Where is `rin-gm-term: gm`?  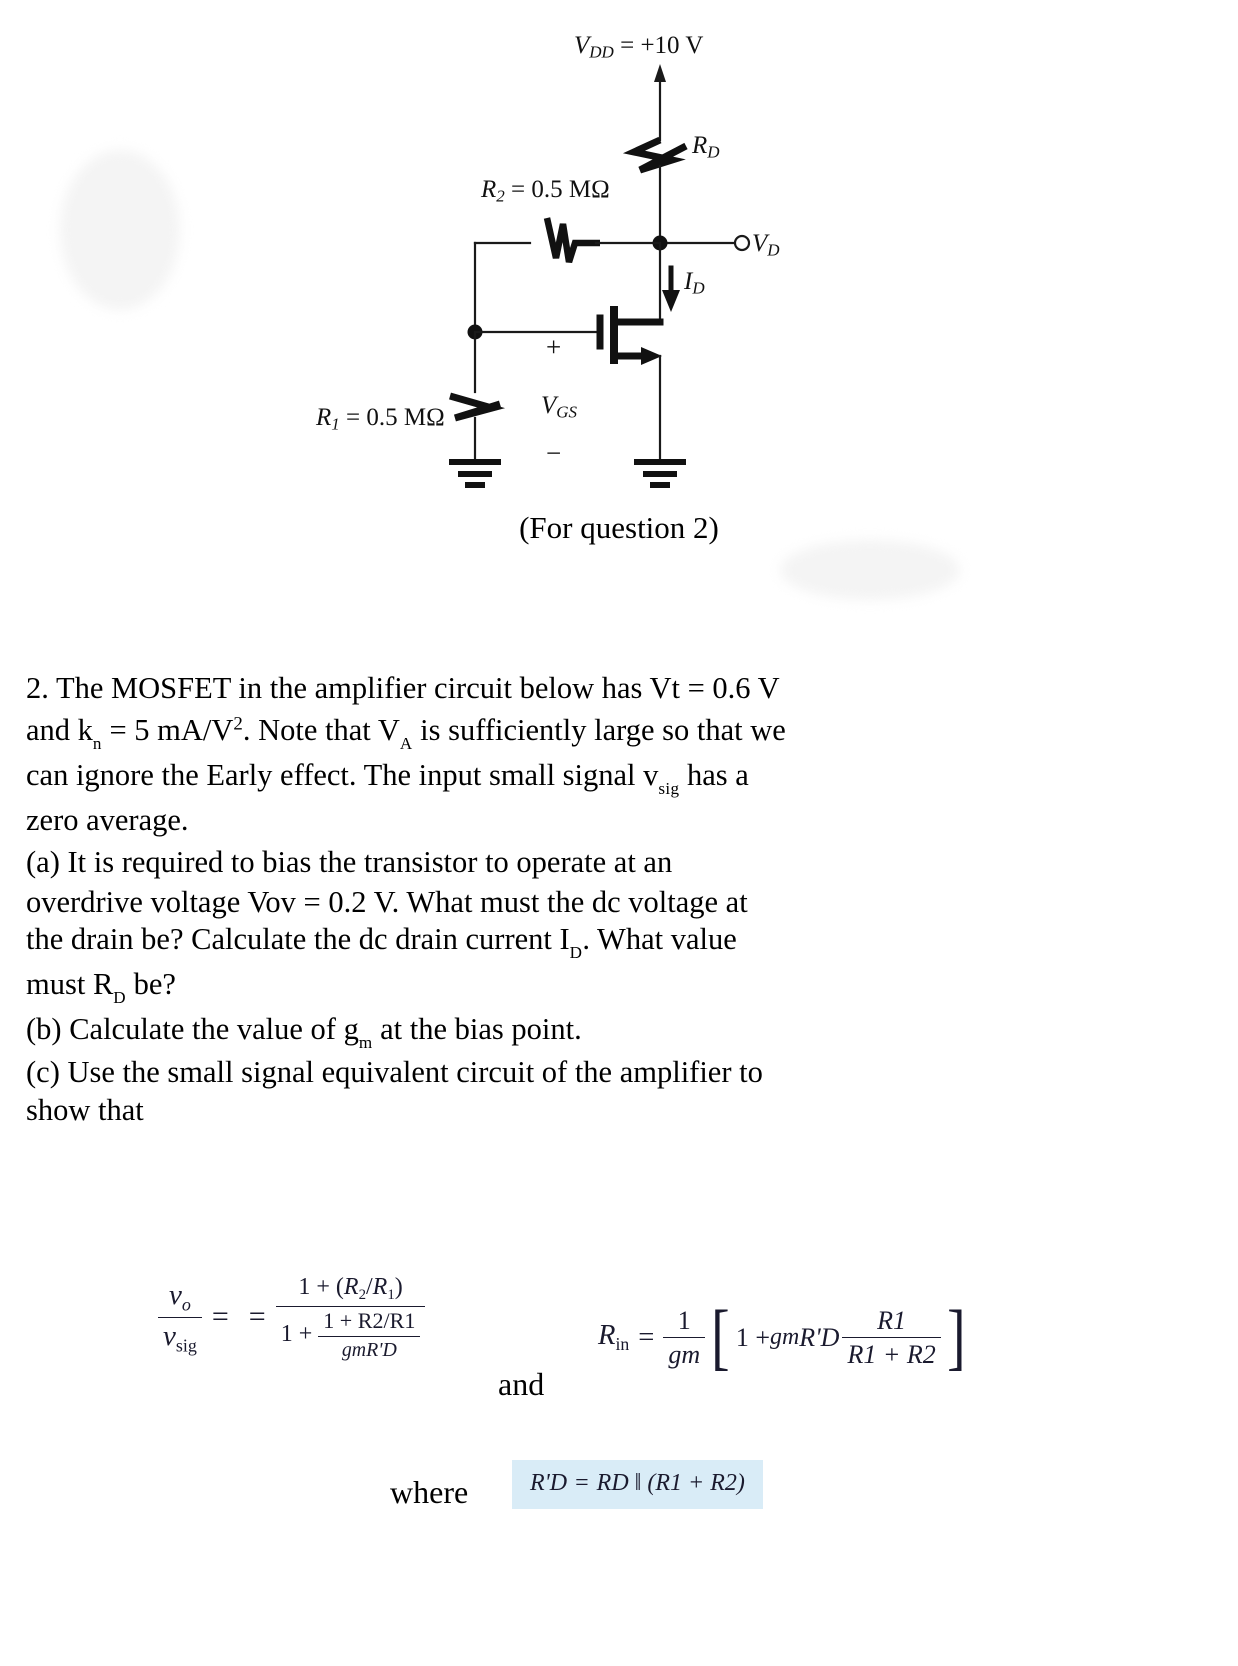 rin-gm-term: gm is located at coordinates (785, 1337).